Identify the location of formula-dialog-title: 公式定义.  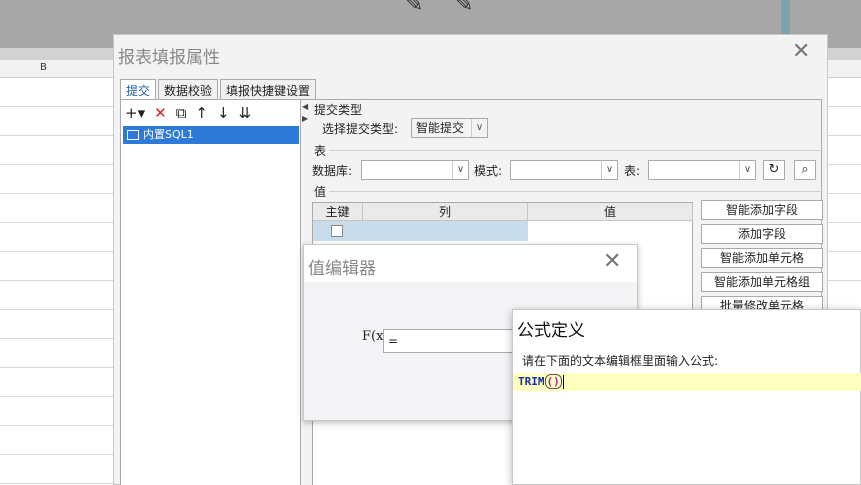
(551, 331).